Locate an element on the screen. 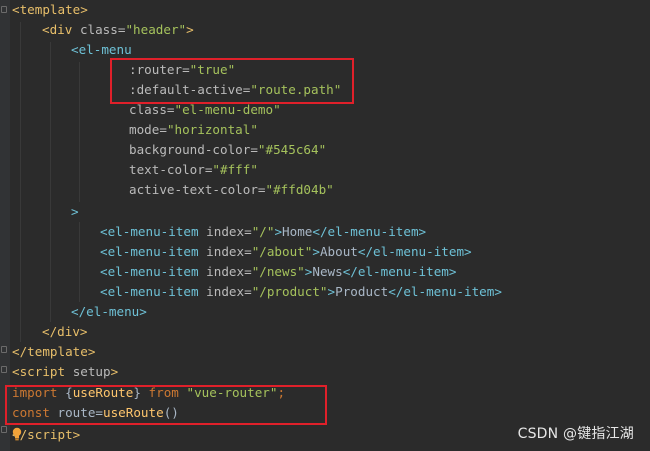  attribute-value: "#fff" is located at coordinates (235, 169).